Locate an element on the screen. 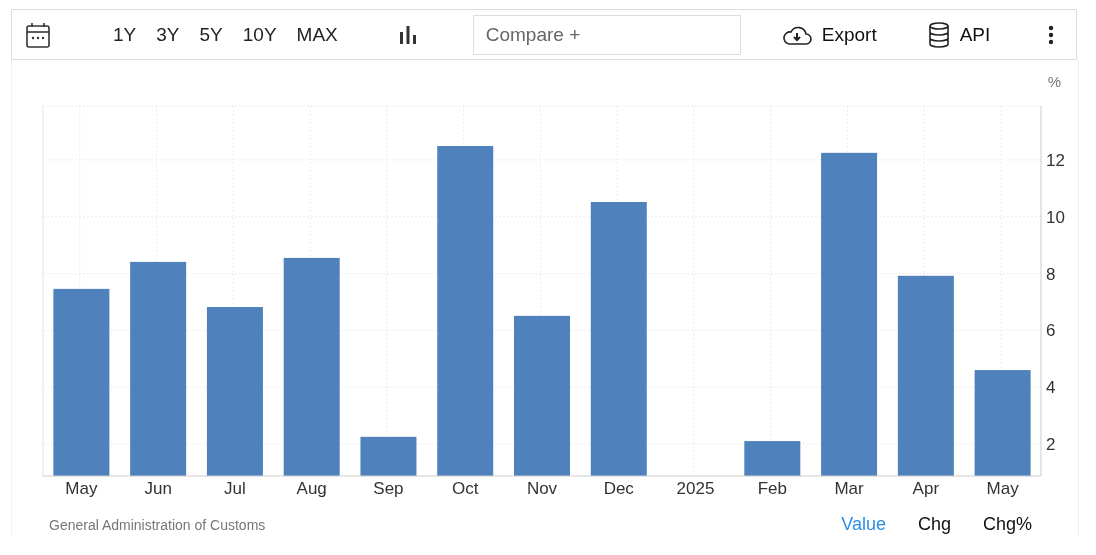 This screenshot has width=1096, height=555. y-axis-label: 6 is located at coordinates (1051, 331).